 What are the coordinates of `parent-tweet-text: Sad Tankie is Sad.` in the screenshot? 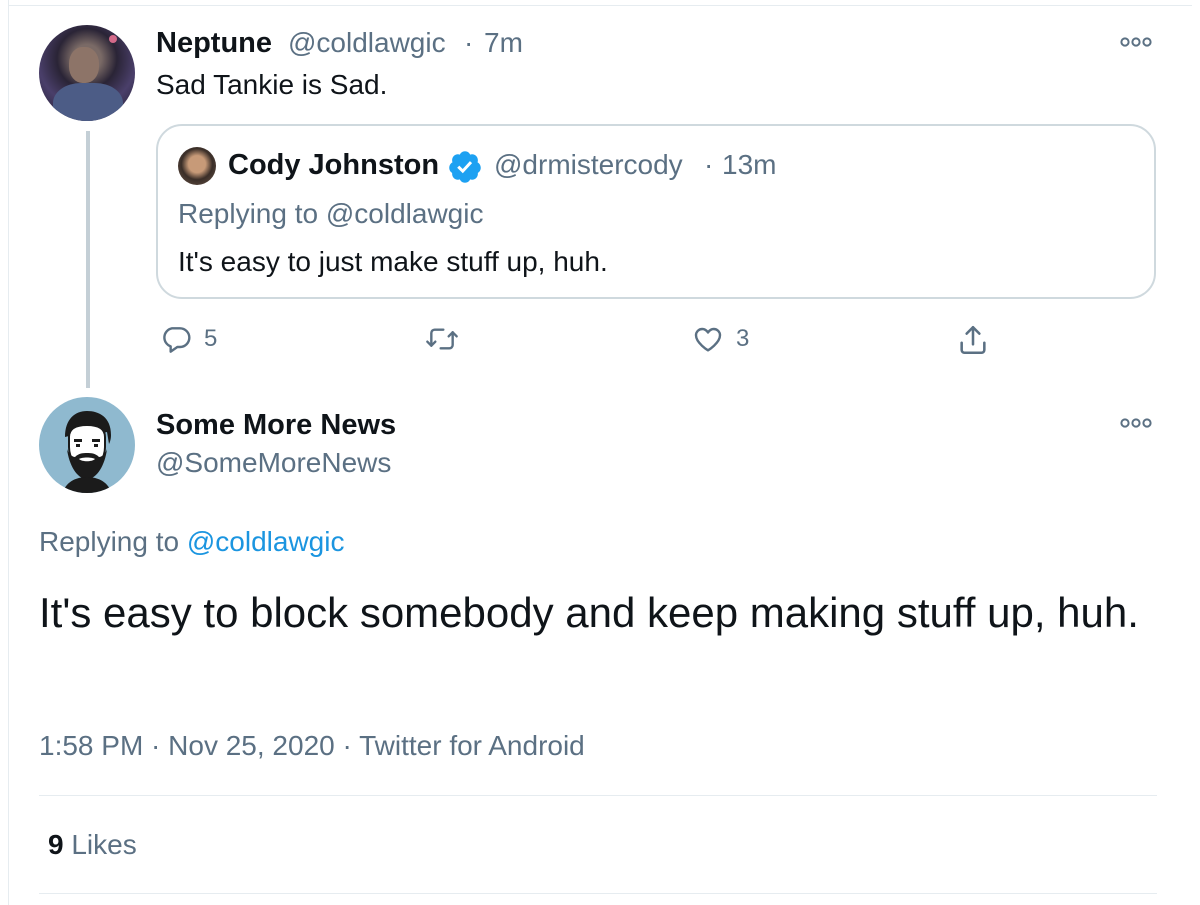 It's located at (272, 84).